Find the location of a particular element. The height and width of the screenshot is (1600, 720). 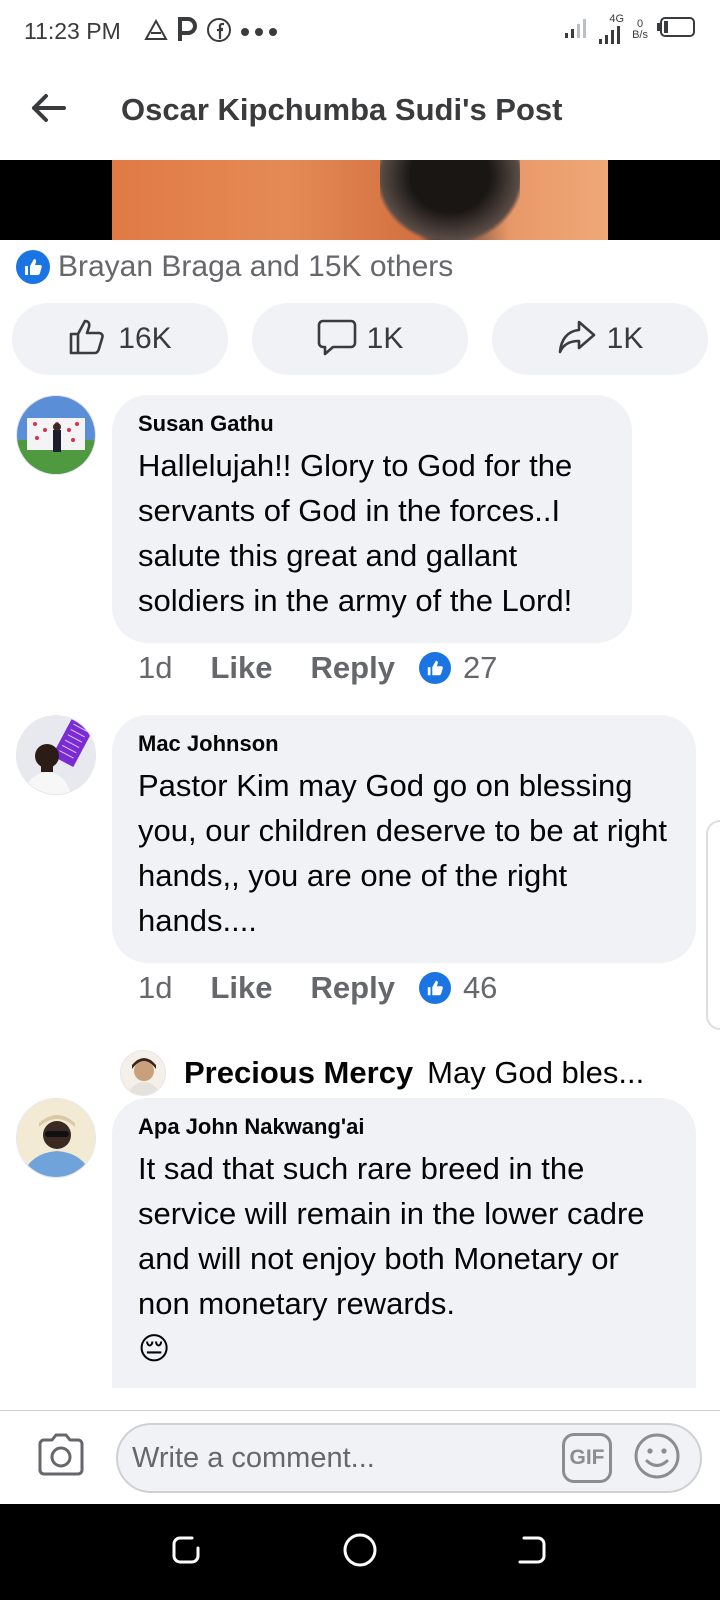

reaction-summary: Brayan Braga and 15K others is located at coordinates (234, 267).